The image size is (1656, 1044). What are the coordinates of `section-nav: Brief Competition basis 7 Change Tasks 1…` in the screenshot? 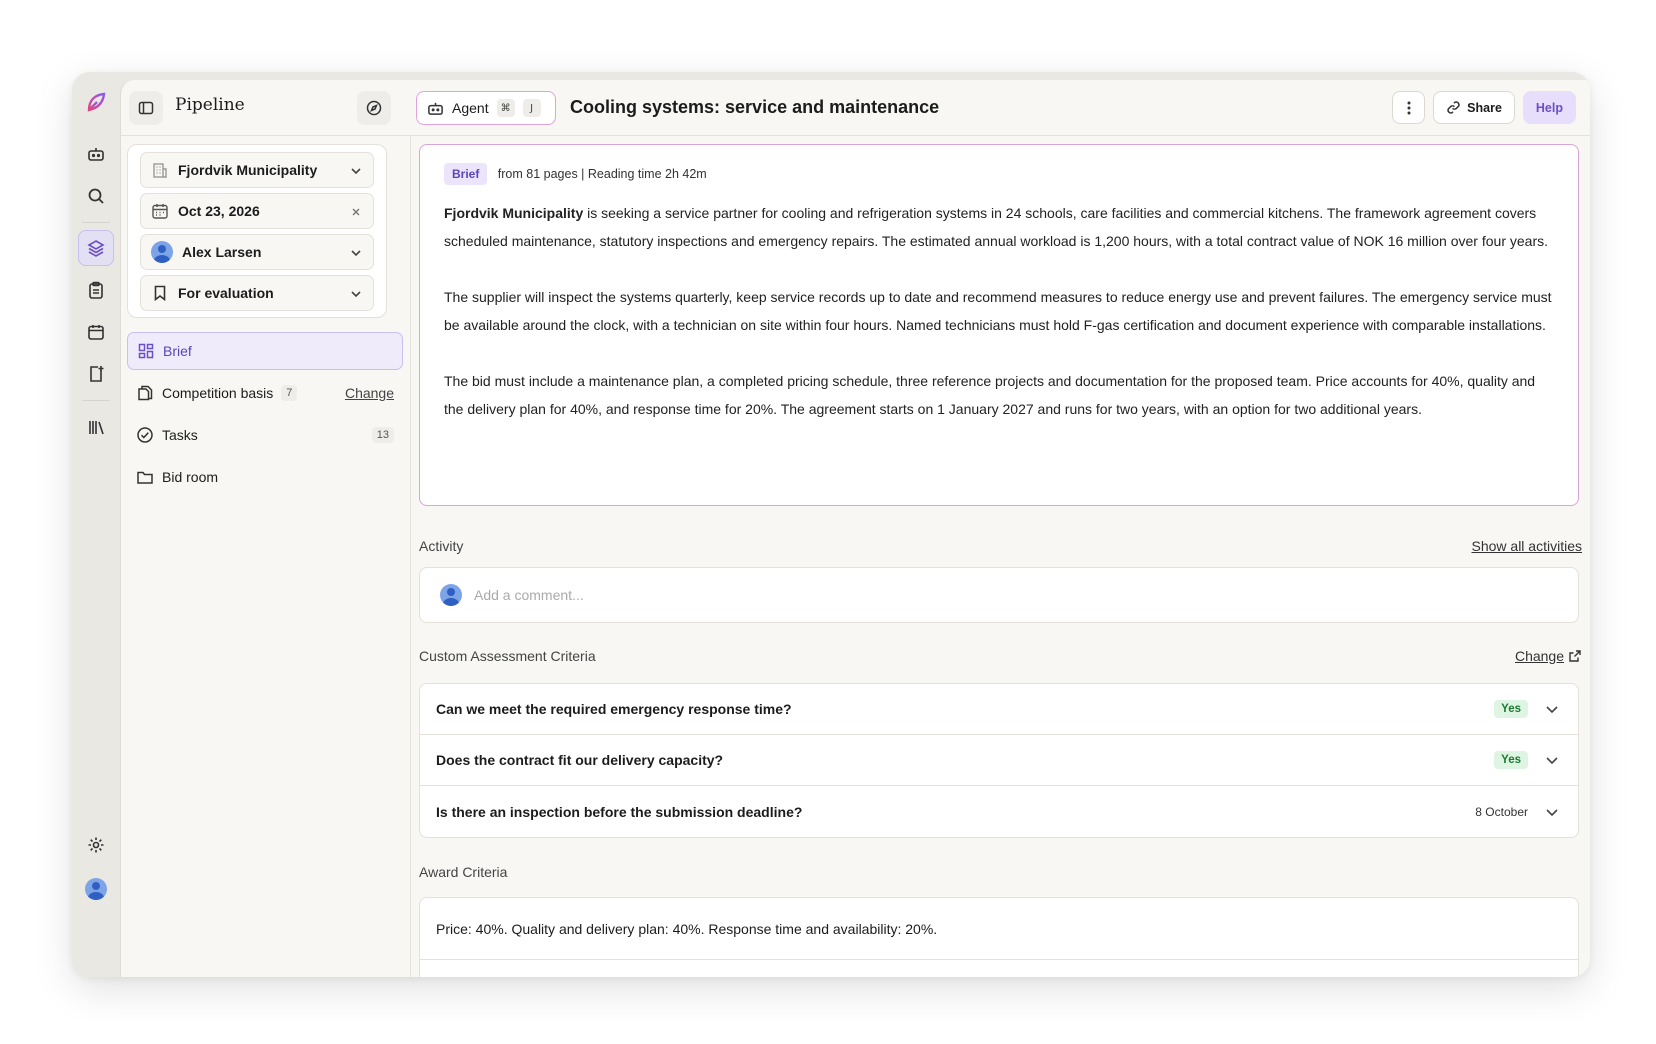 It's located at (265, 416).